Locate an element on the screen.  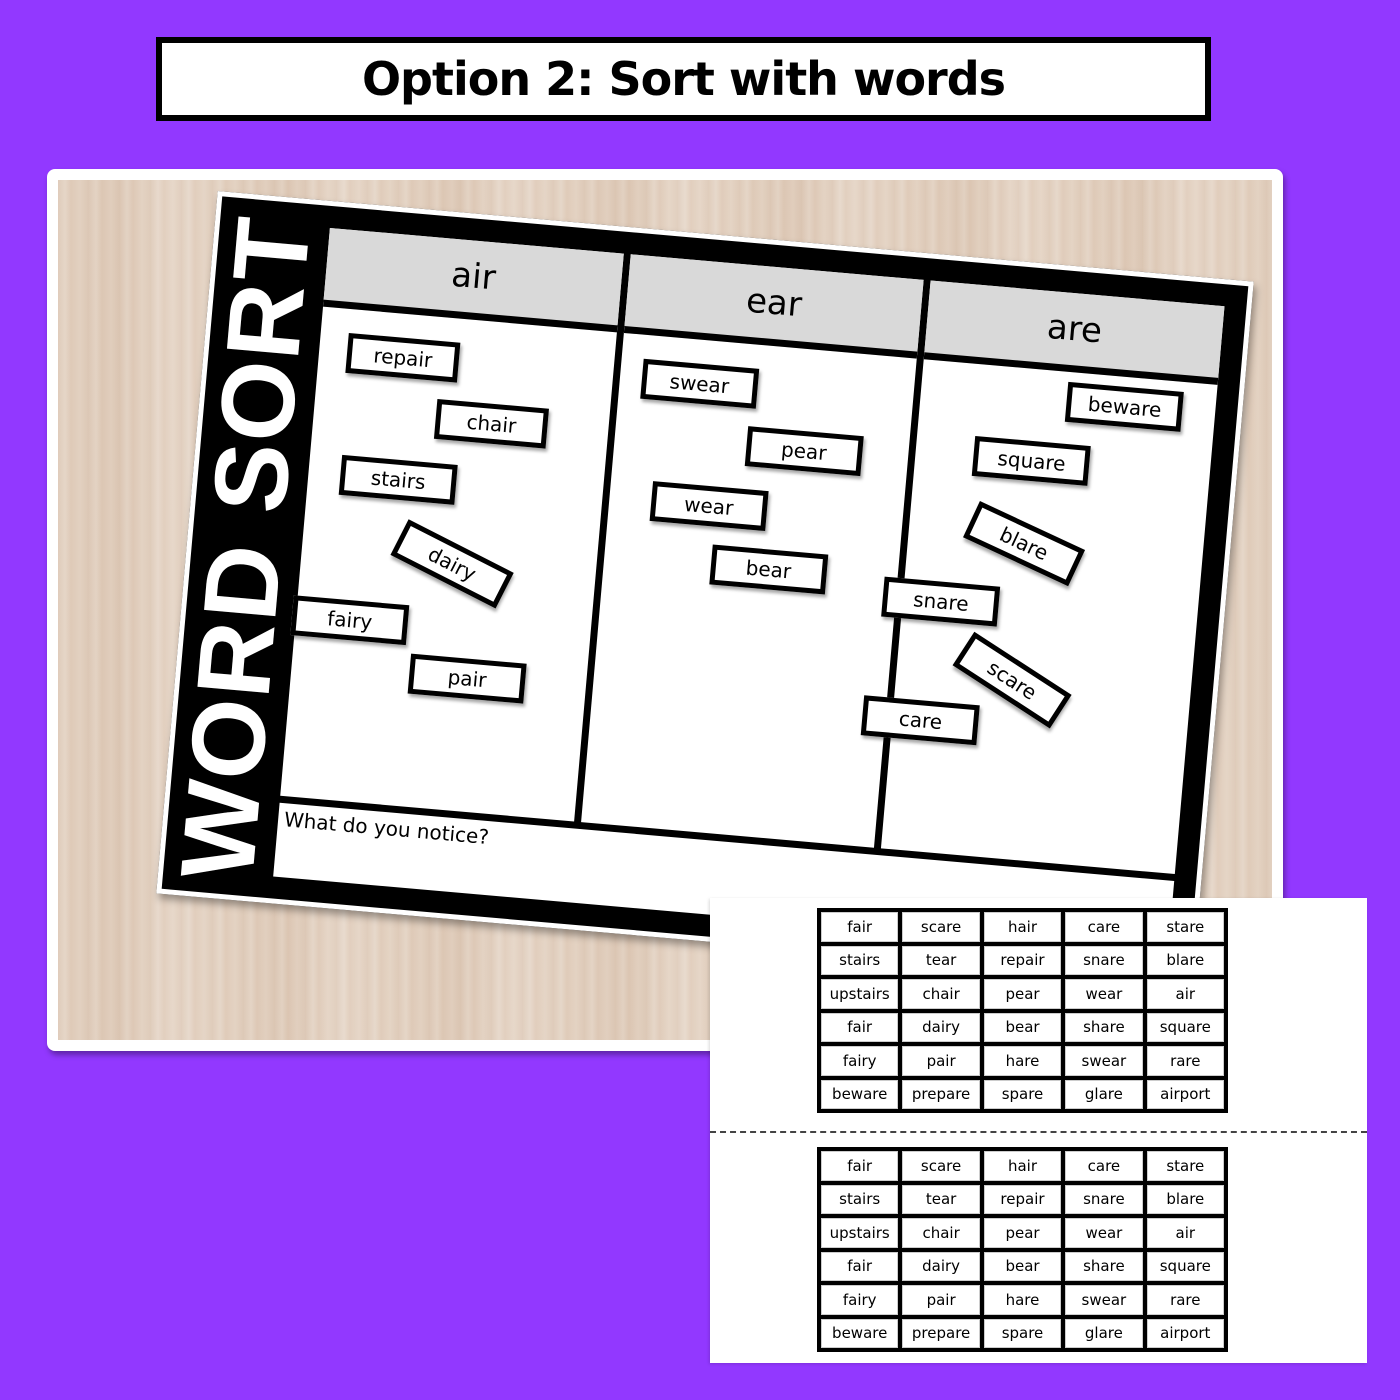
notice-prompt: What do you notice? is located at coordinates (386, 828).